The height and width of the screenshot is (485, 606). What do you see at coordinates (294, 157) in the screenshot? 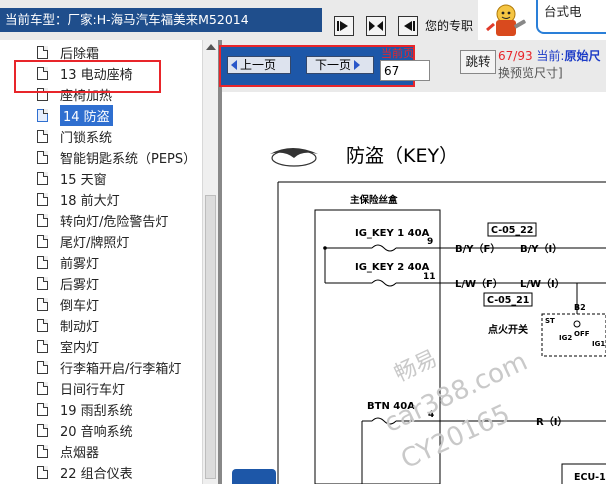
I see `haima-logo-icon` at bounding box center [294, 157].